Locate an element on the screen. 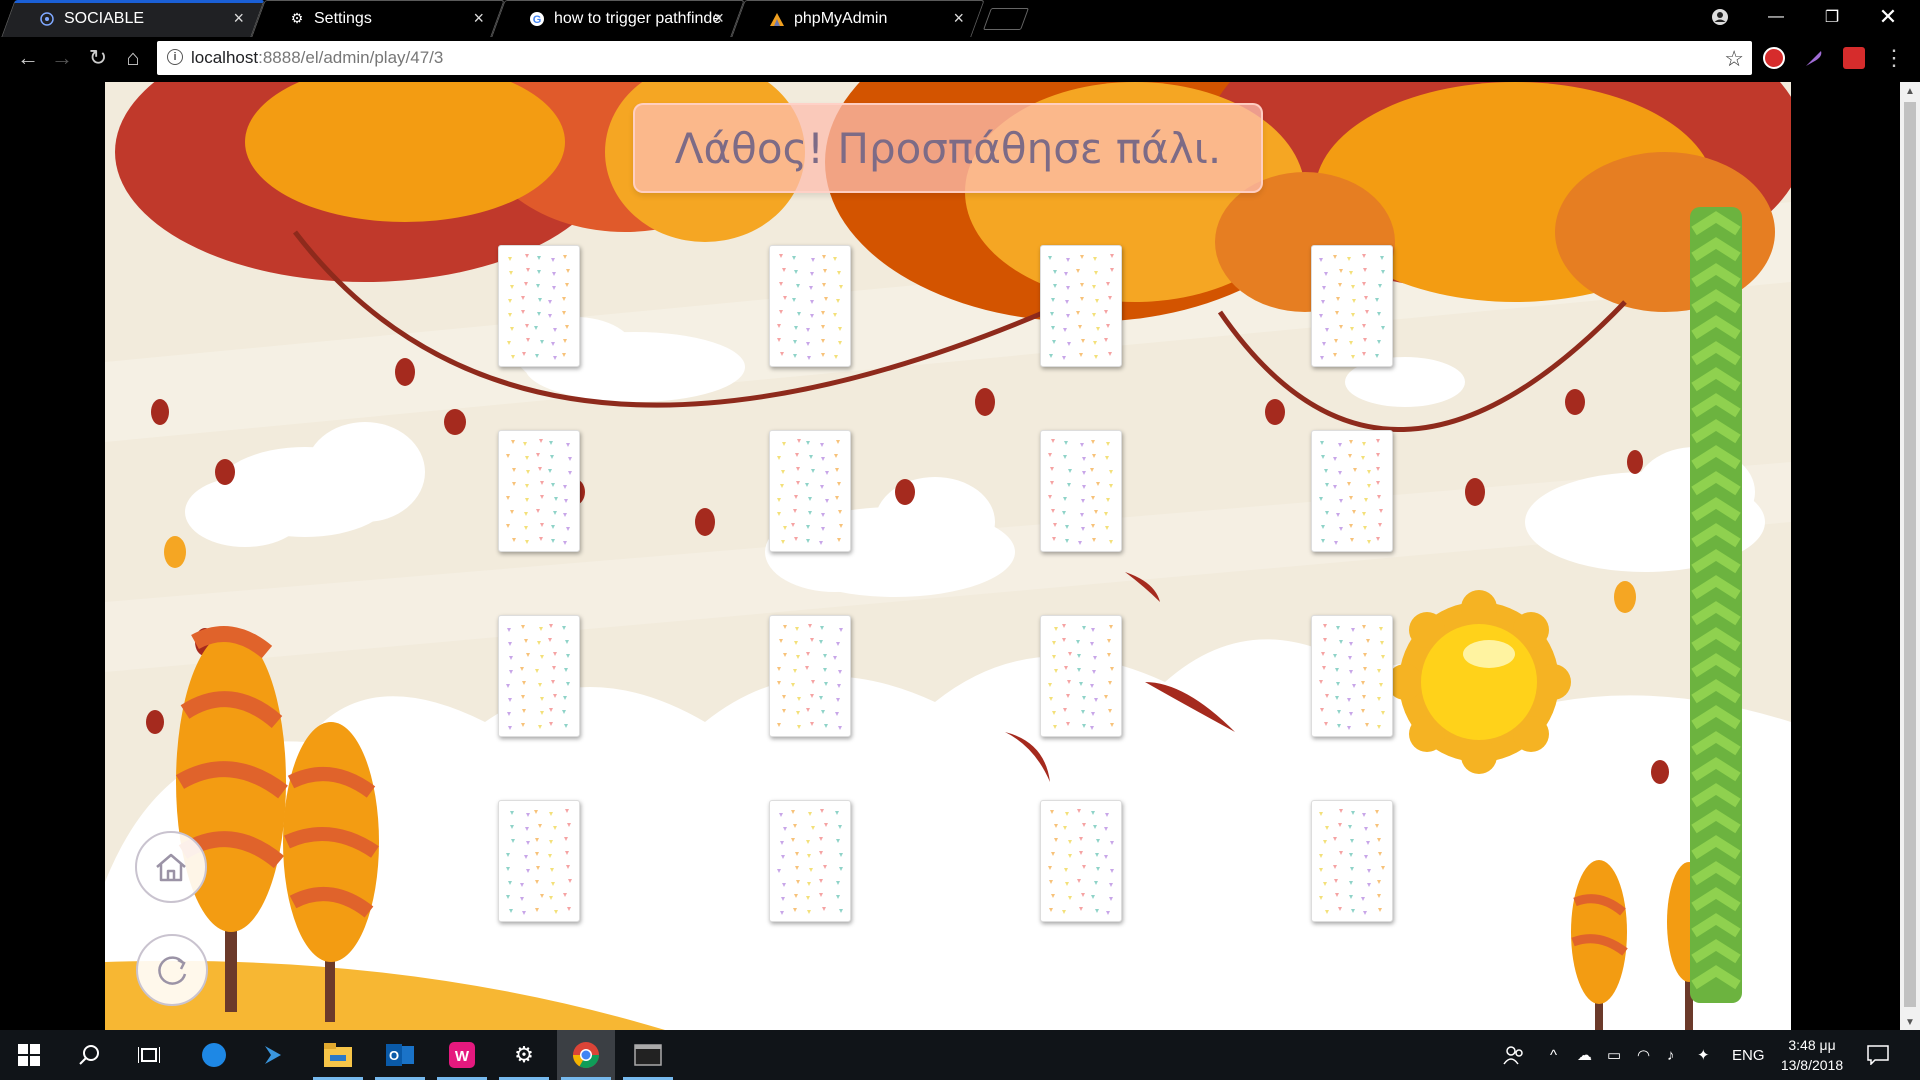 The width and height of the screenshot is (1920, 1080). restart-button is located at coordinates (172, 970).